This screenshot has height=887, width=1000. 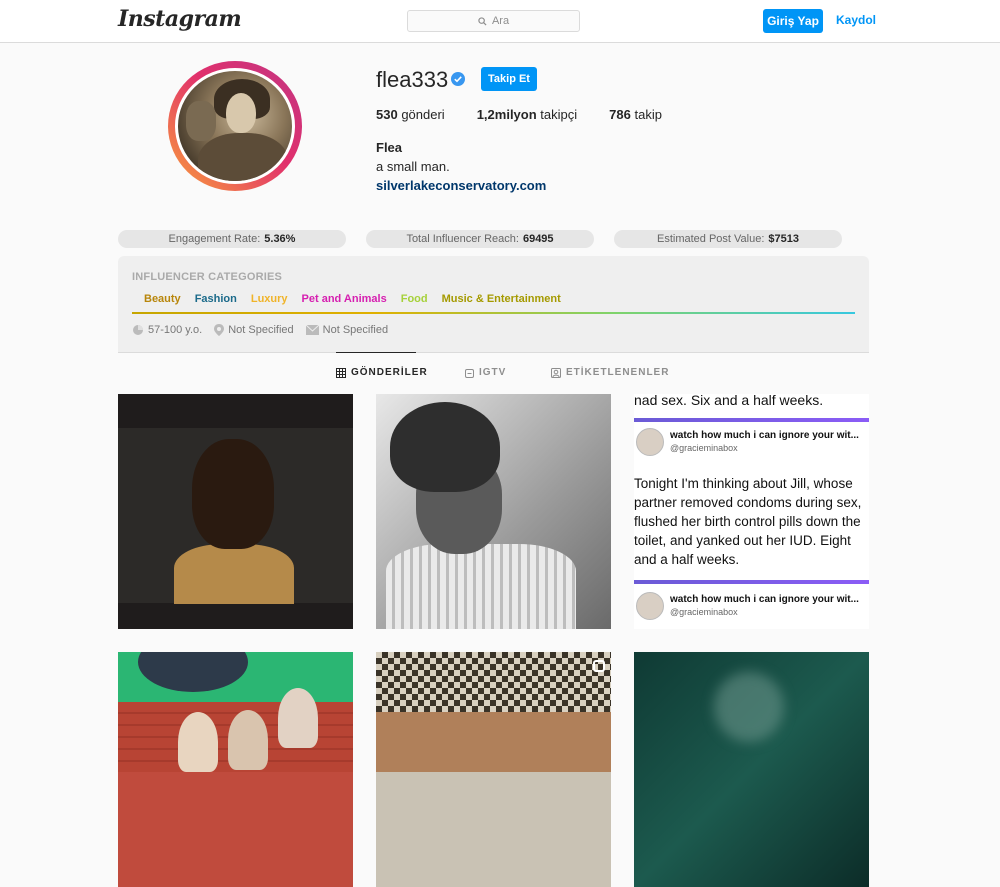 I want to click on meta-email: Not Specified, so click(x=346, y=330).